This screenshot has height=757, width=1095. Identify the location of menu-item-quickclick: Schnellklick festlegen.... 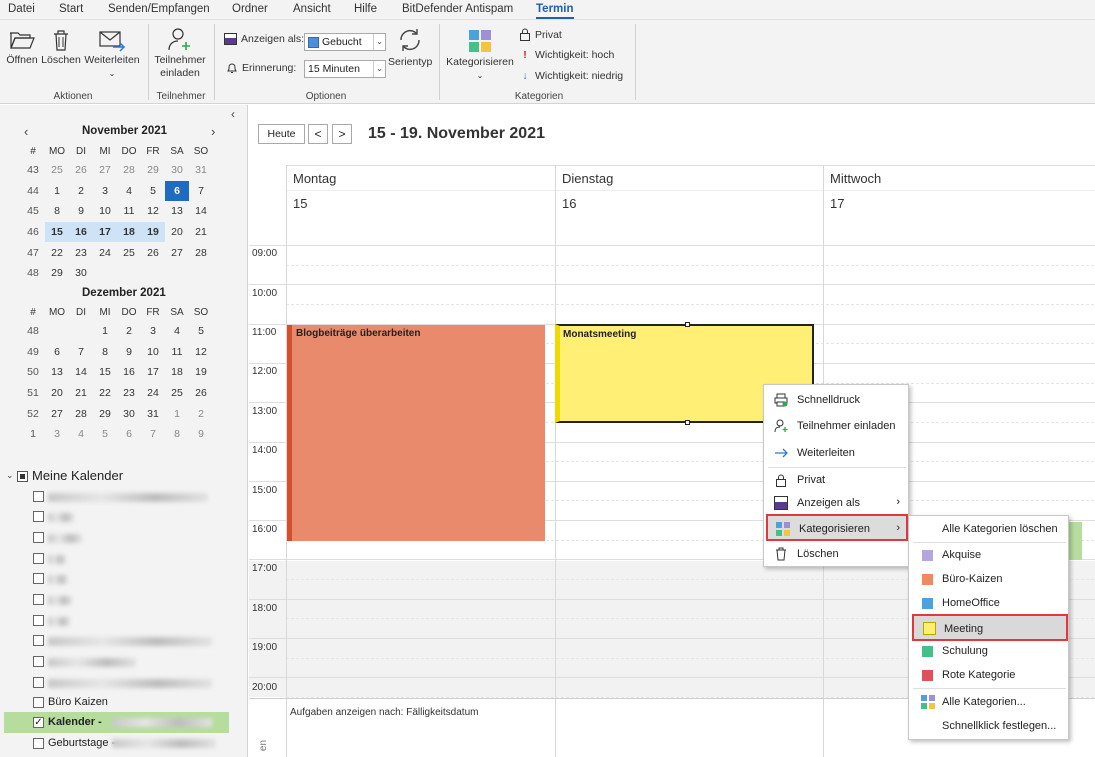
(988, 726).